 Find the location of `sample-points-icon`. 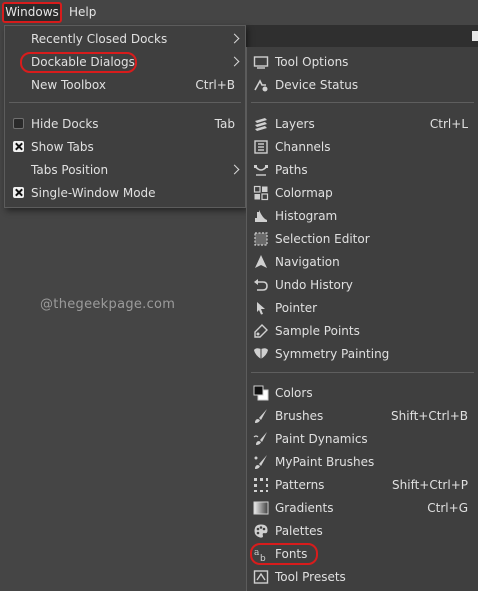

sample-points-icon is located at coordinates (261, 331).